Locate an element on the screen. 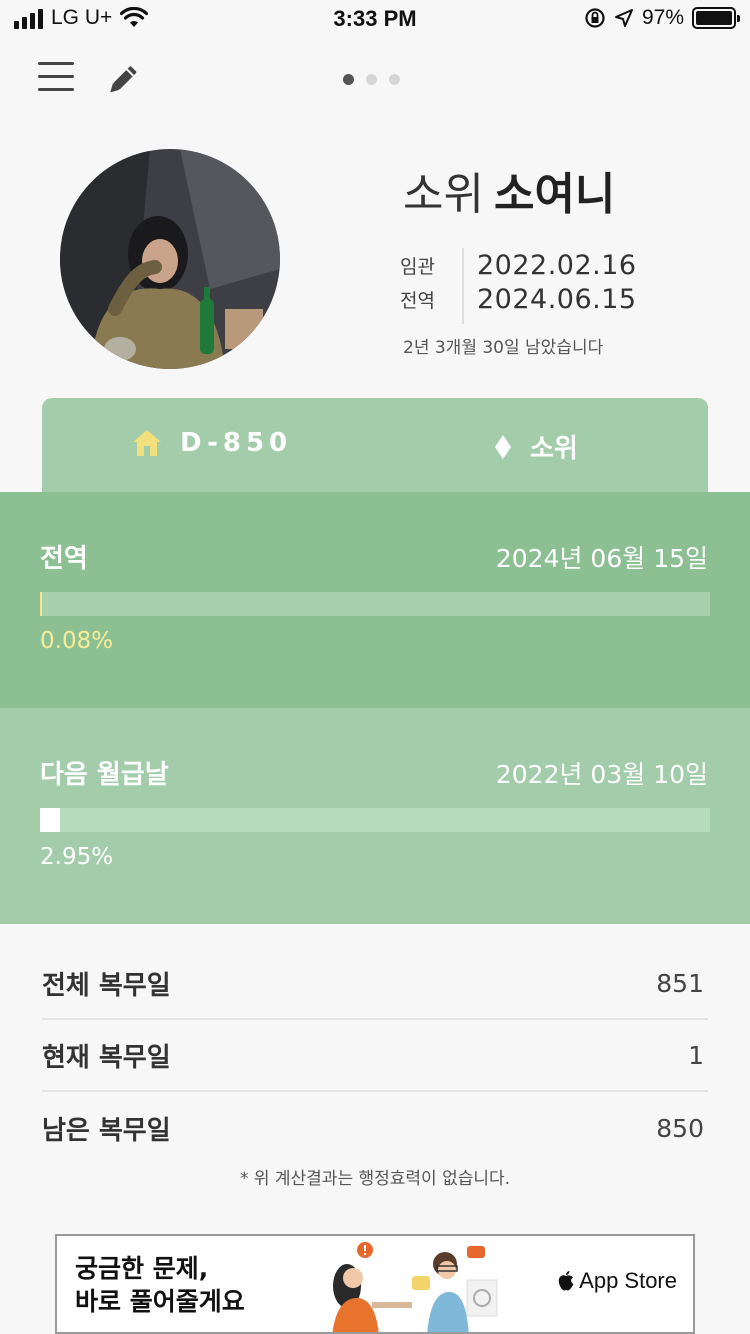  menu-button is located at coordinates (56, 79).